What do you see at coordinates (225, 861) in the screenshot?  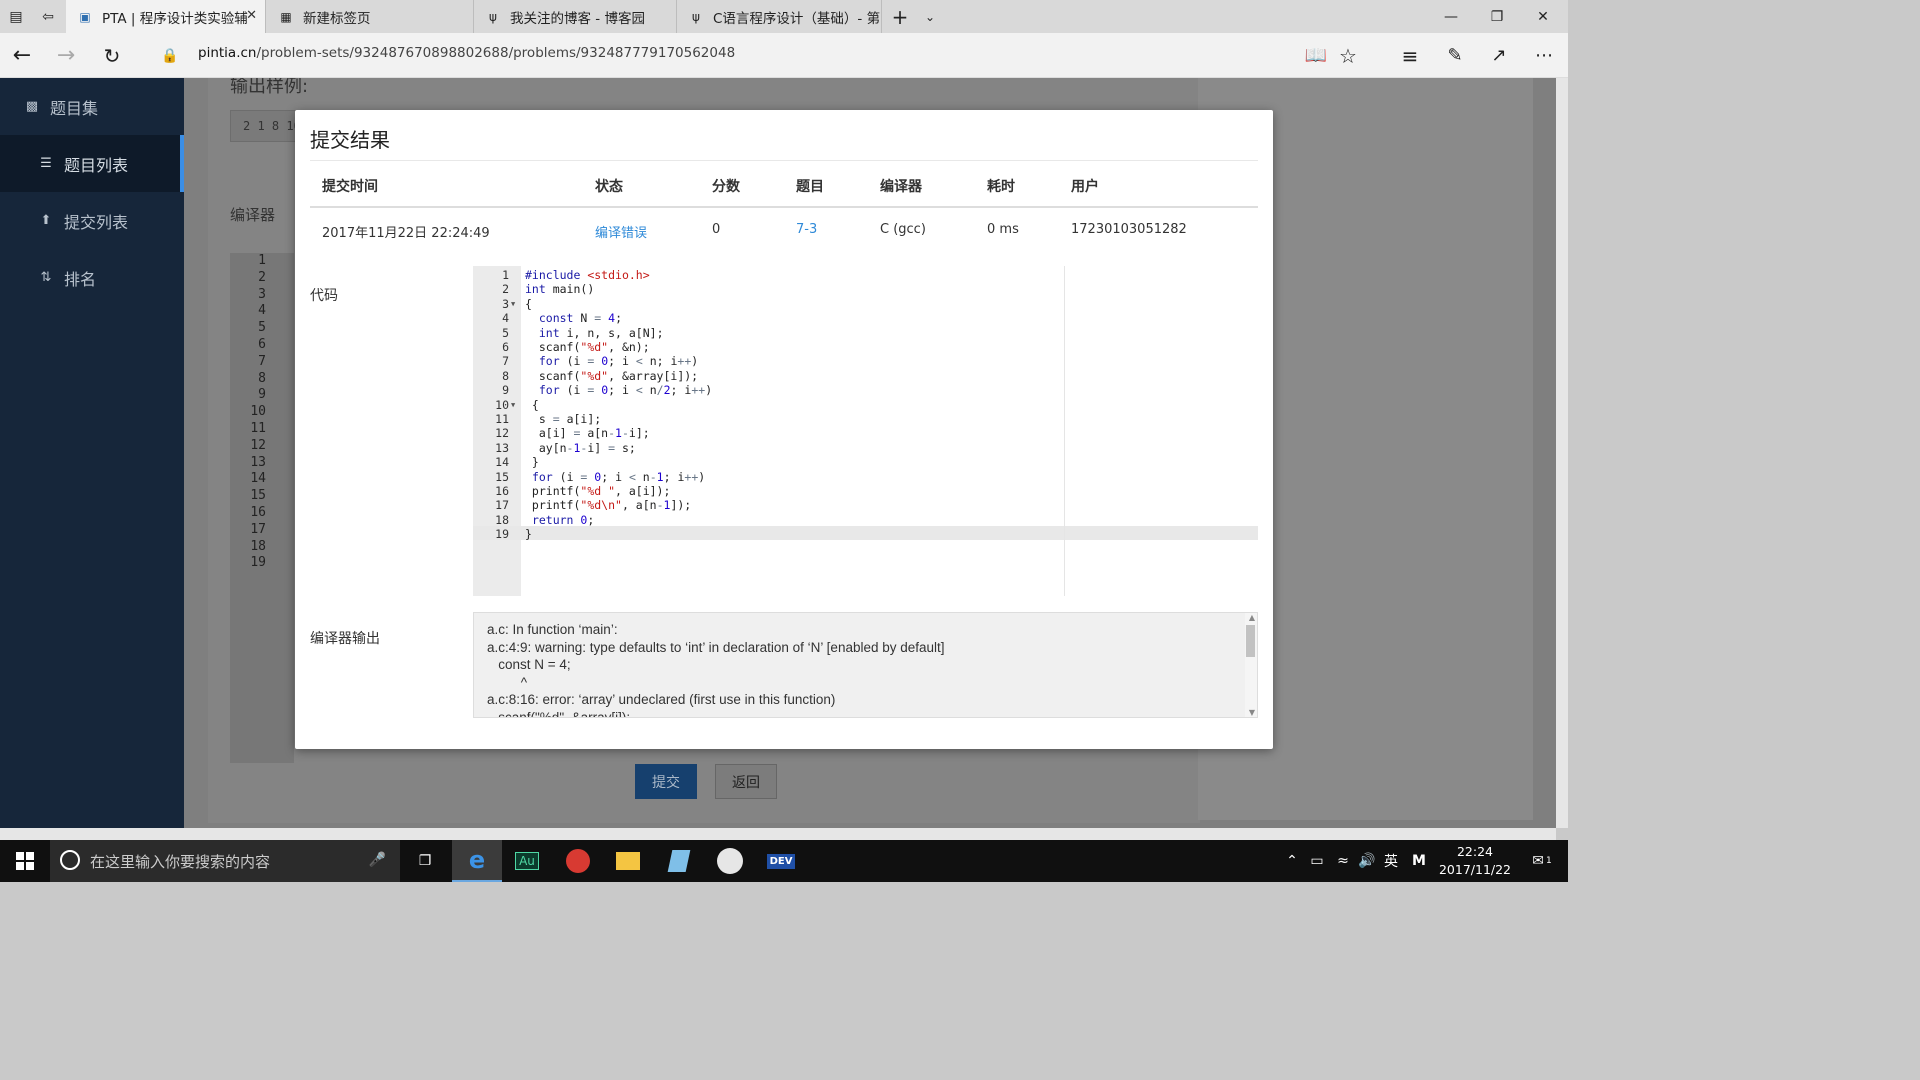 I see `taskbar-search: 在这里输入你要搜索的内容 🎤` at bounding box center [225, 861].